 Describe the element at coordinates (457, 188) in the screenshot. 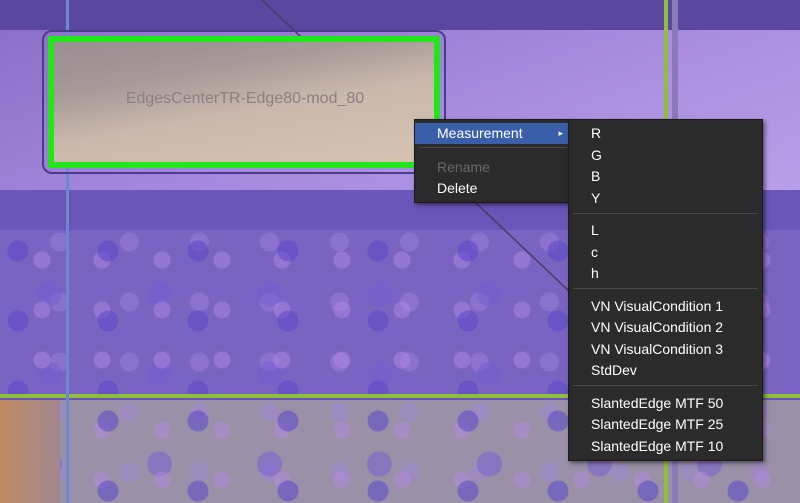

I see `menu-item-label: Delete` at that location.